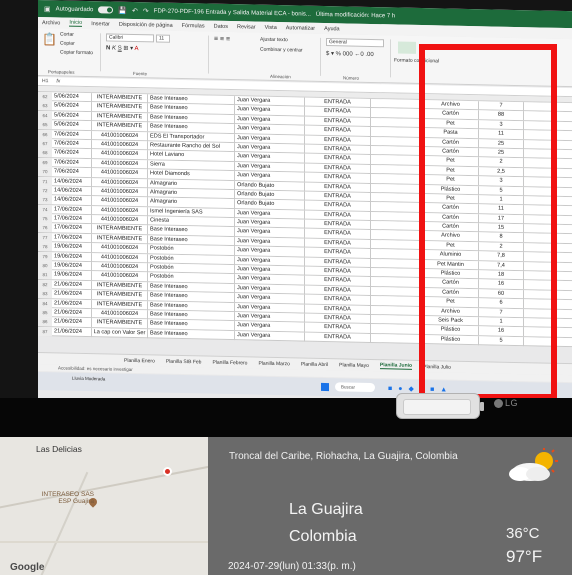 The width and height of the screenshot is (572, 575). What do you see at coordinates (488, 222) in the screenshot?
I see `highlight-rectangle` at bounding box center [488, 222].